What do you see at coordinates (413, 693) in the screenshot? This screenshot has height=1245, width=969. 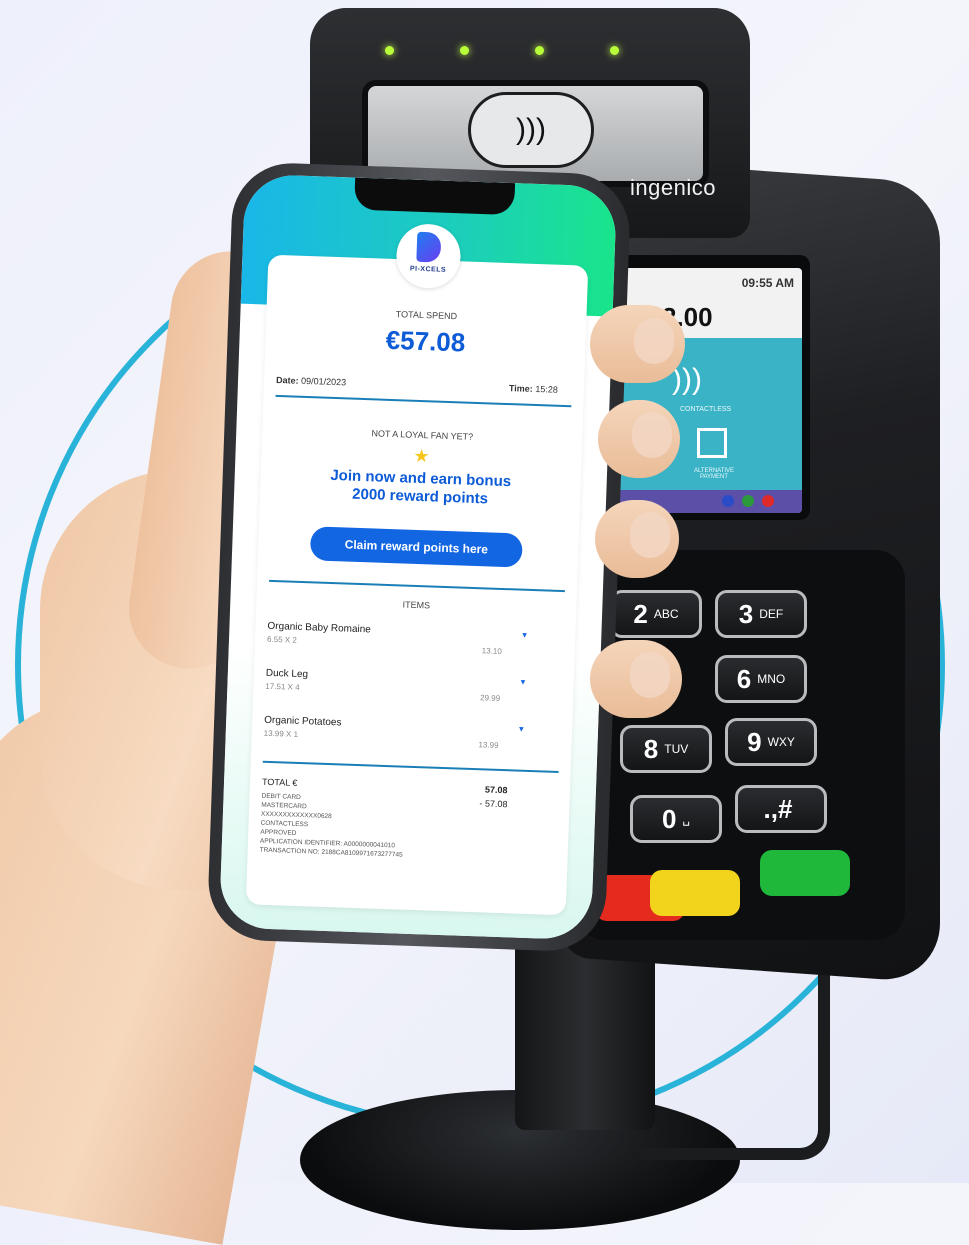 I see `list-item: Duck Leg 17.51 X 4 29.99 ▾` at bounding box center [413, 693].